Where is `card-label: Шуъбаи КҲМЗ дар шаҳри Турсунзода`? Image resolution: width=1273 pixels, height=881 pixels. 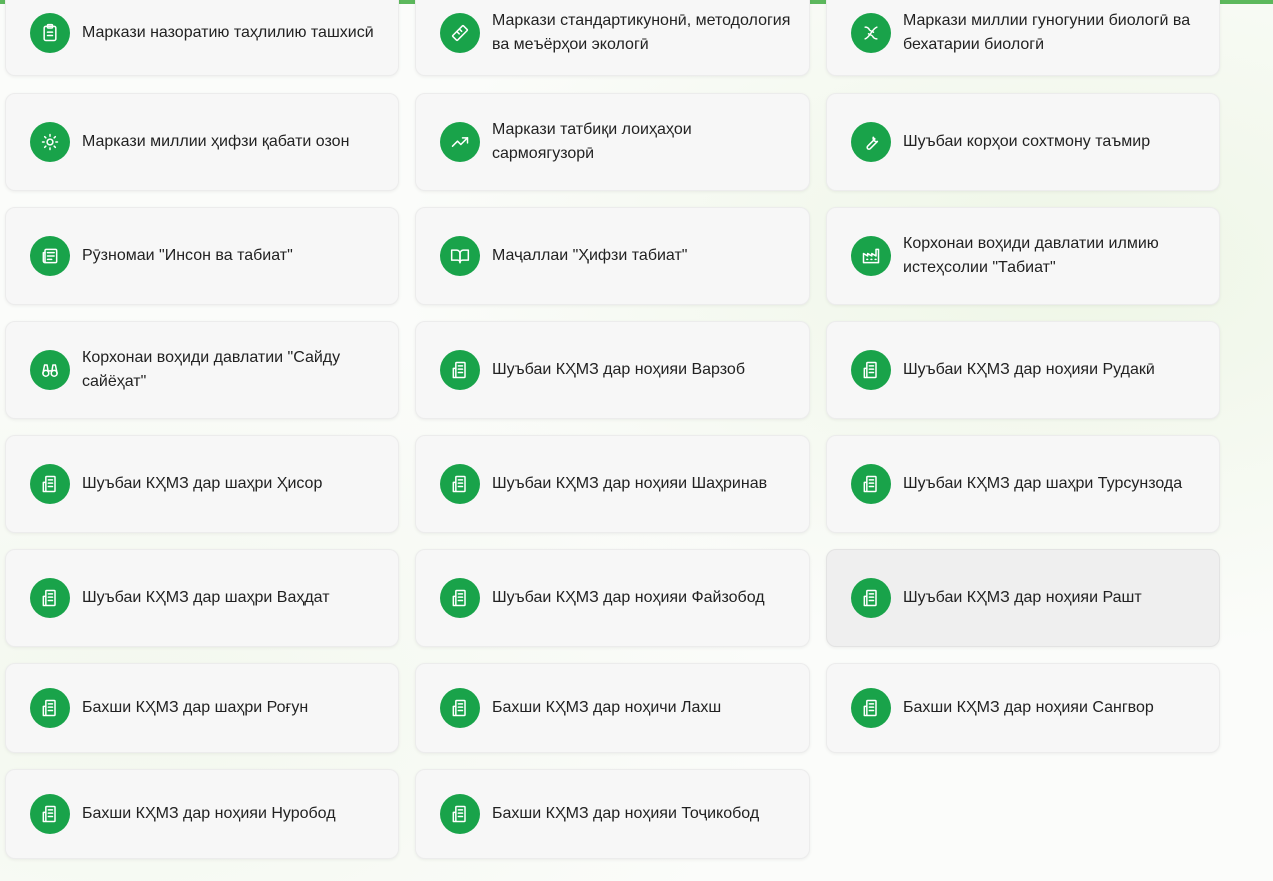 card-label: Шуъбаи КҲМЗ дар шаҳри Турсунзода is located at coordinates (1043, 483).